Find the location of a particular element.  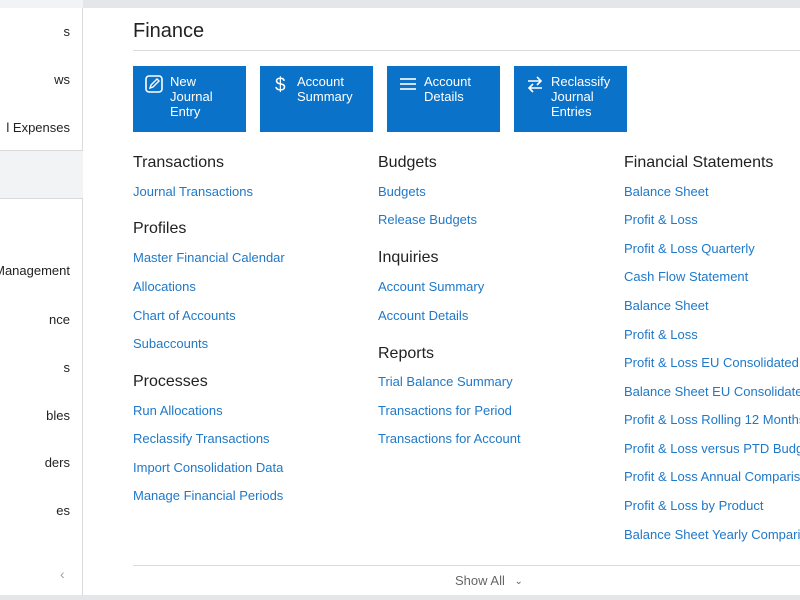

link-master-financial-calendar: Master Financial Calendar is located at coordinates (209, 257).